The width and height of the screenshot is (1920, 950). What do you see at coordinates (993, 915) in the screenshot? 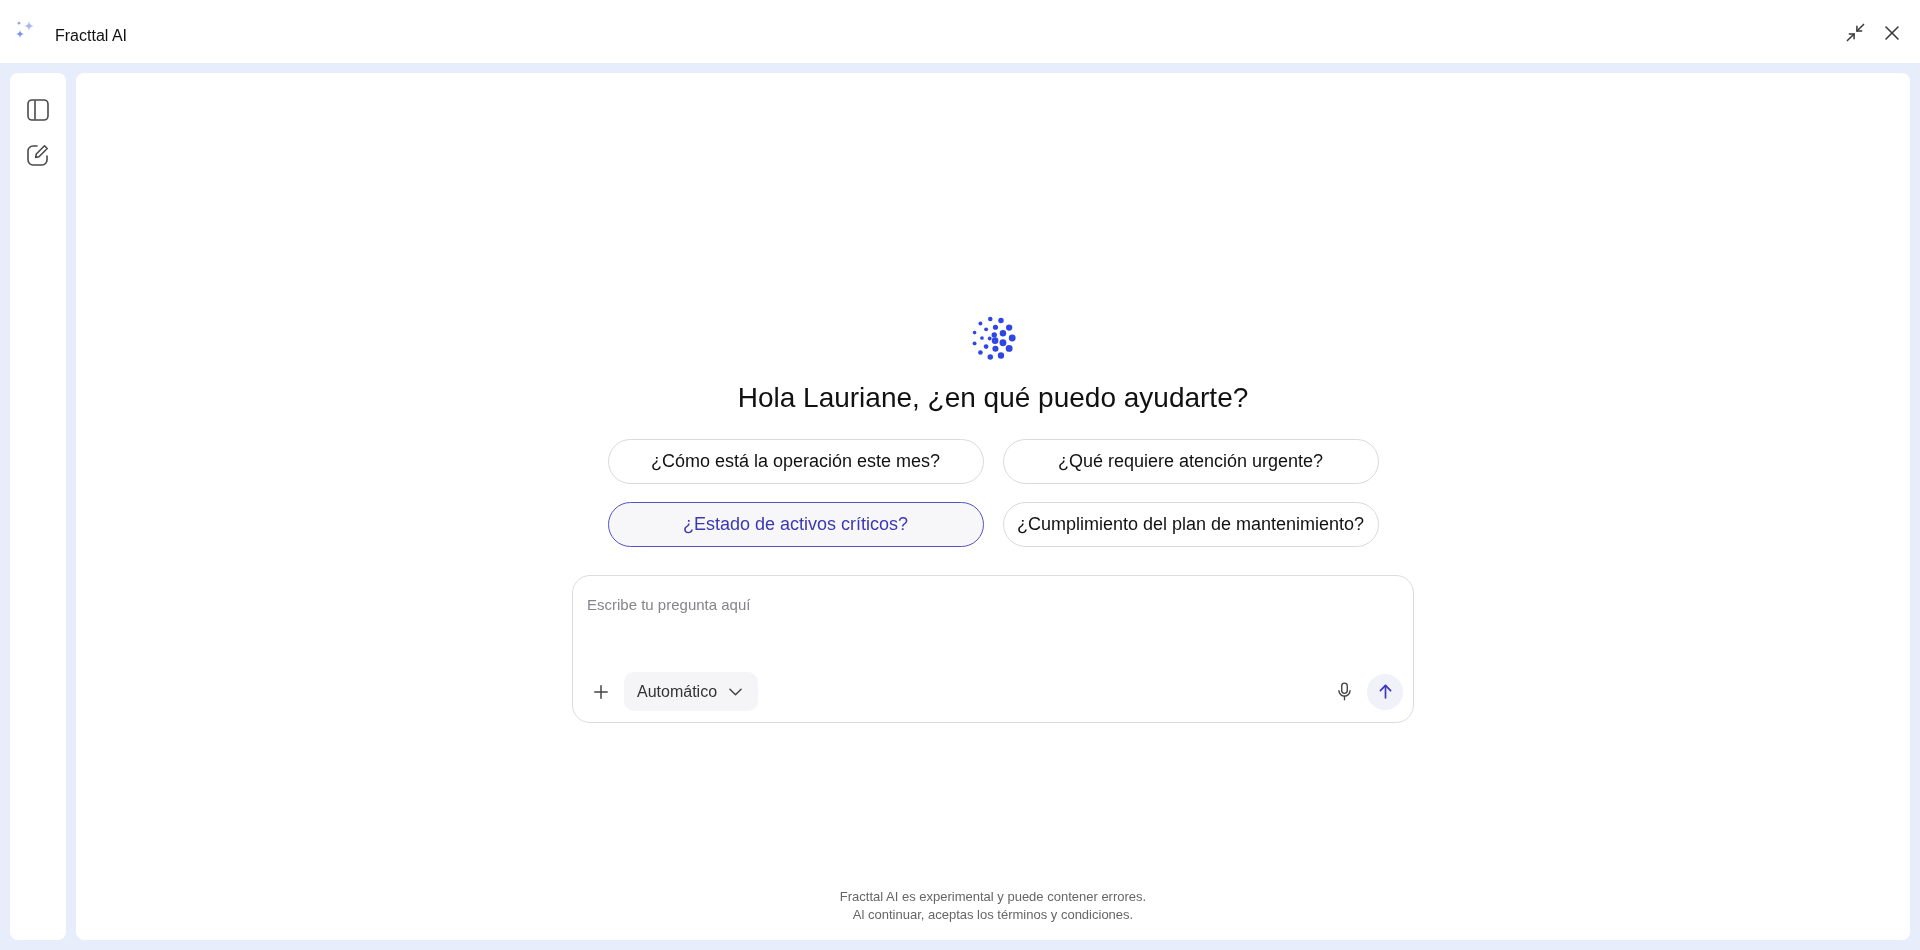
I see `disclaimer-text: Al continuar, aceptas los términos y condiciones.` at bounding box center [993, 915].